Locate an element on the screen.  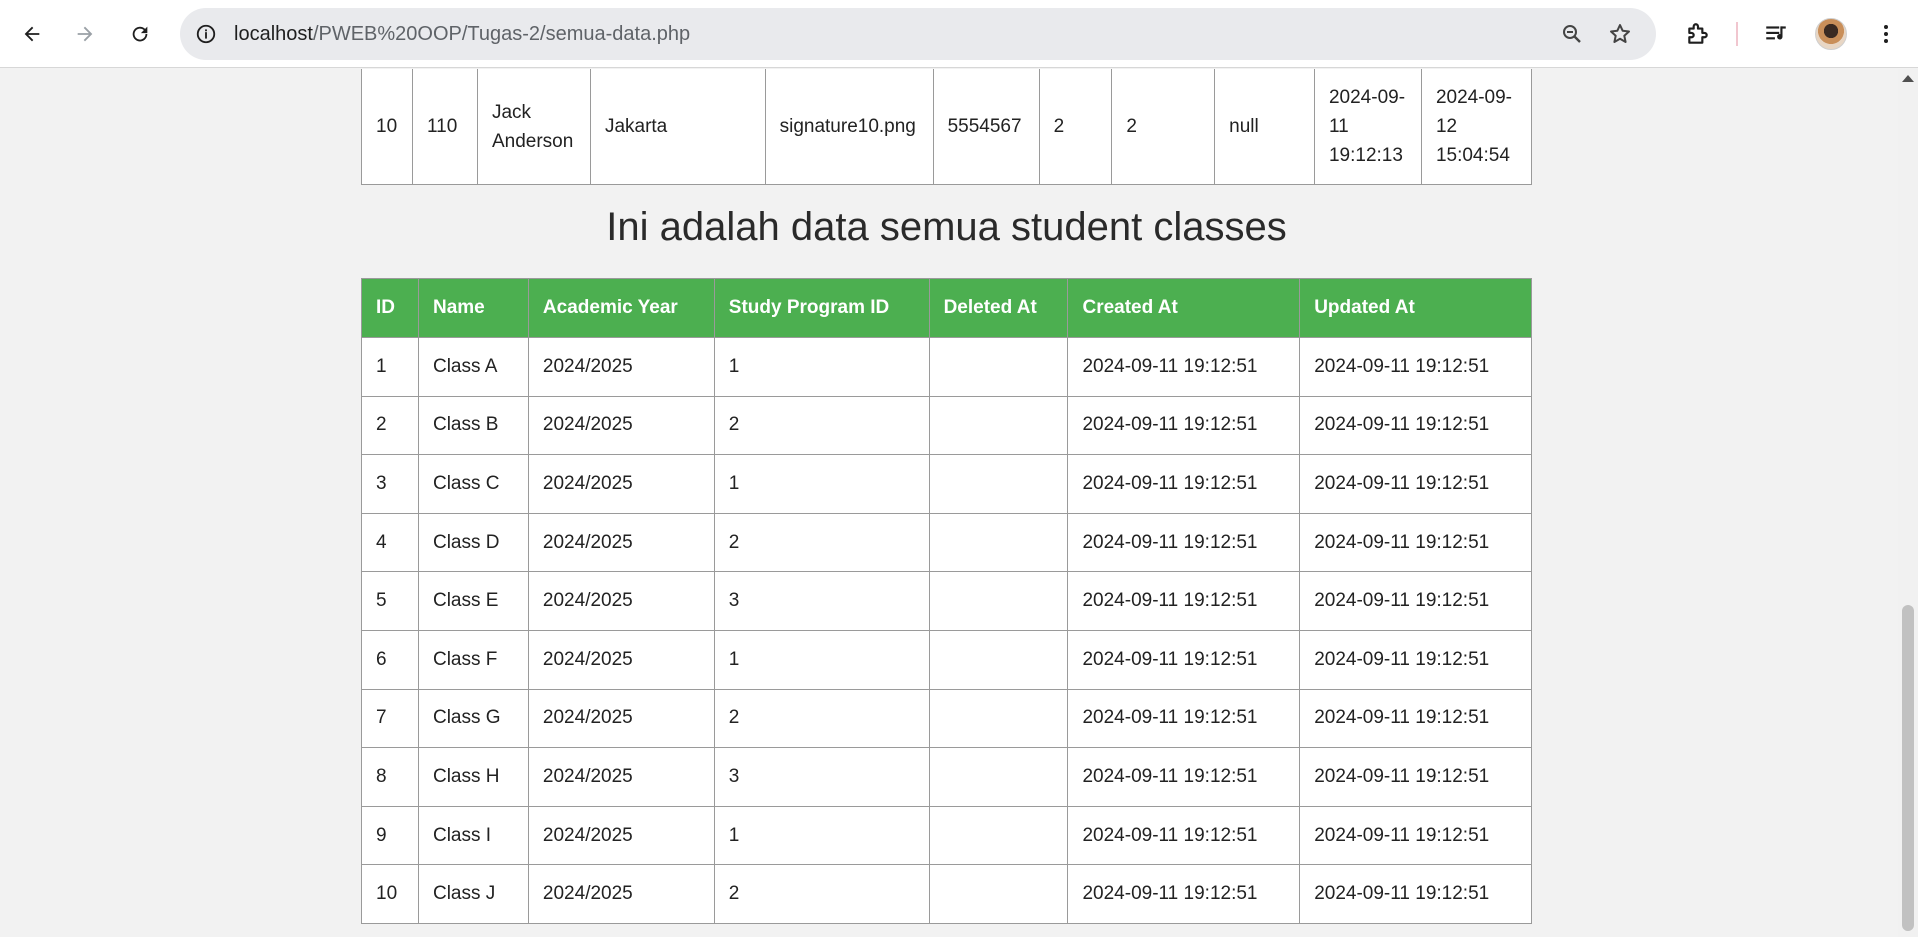
table-cell: Class D is located at coordinates (473, 542).